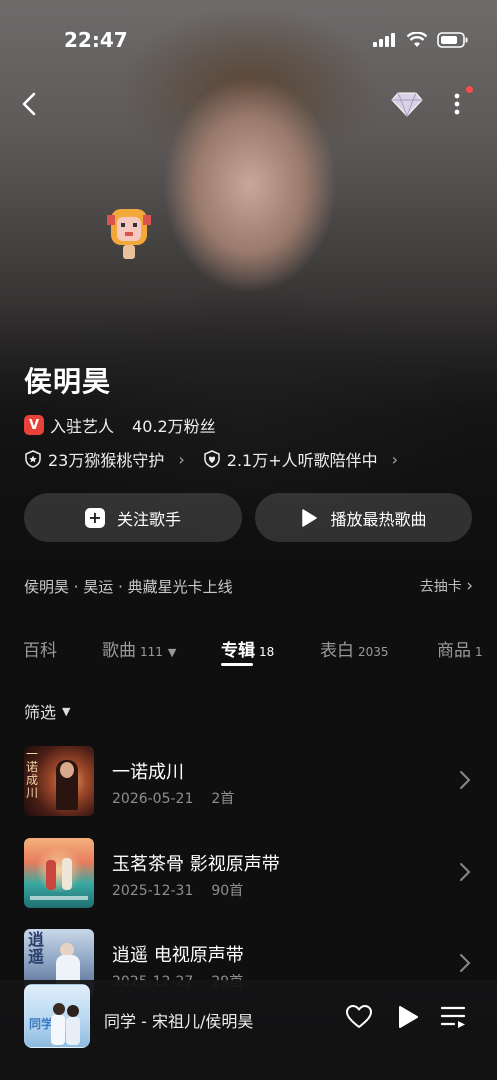 This screenshot has height=1080, width=497. What do you see at coordinates (384, 40) in the screenshot?
I see `signal-icon` at bounding box center [384, 40].